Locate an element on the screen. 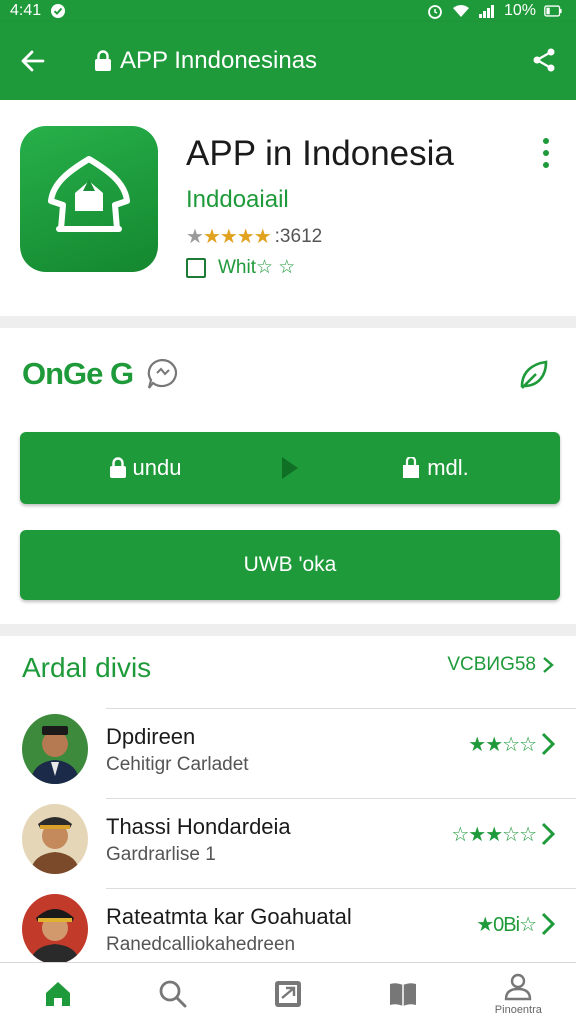  share-button is located at coordinates (544, 60).